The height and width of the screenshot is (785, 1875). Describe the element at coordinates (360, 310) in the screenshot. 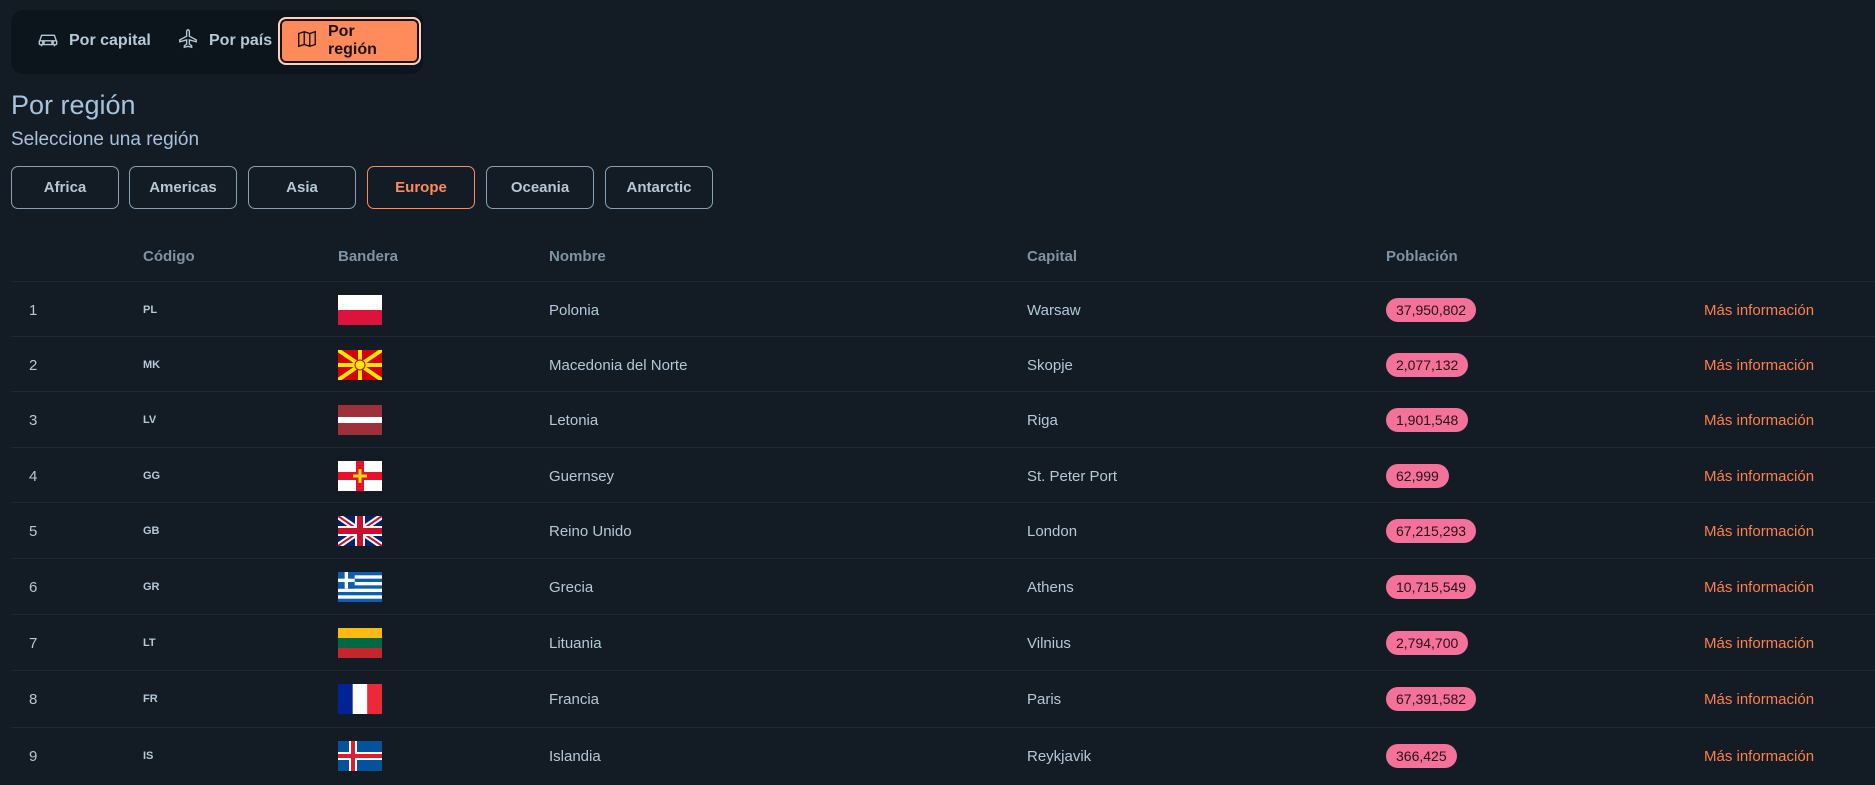

I see `pl-flag` at that location.